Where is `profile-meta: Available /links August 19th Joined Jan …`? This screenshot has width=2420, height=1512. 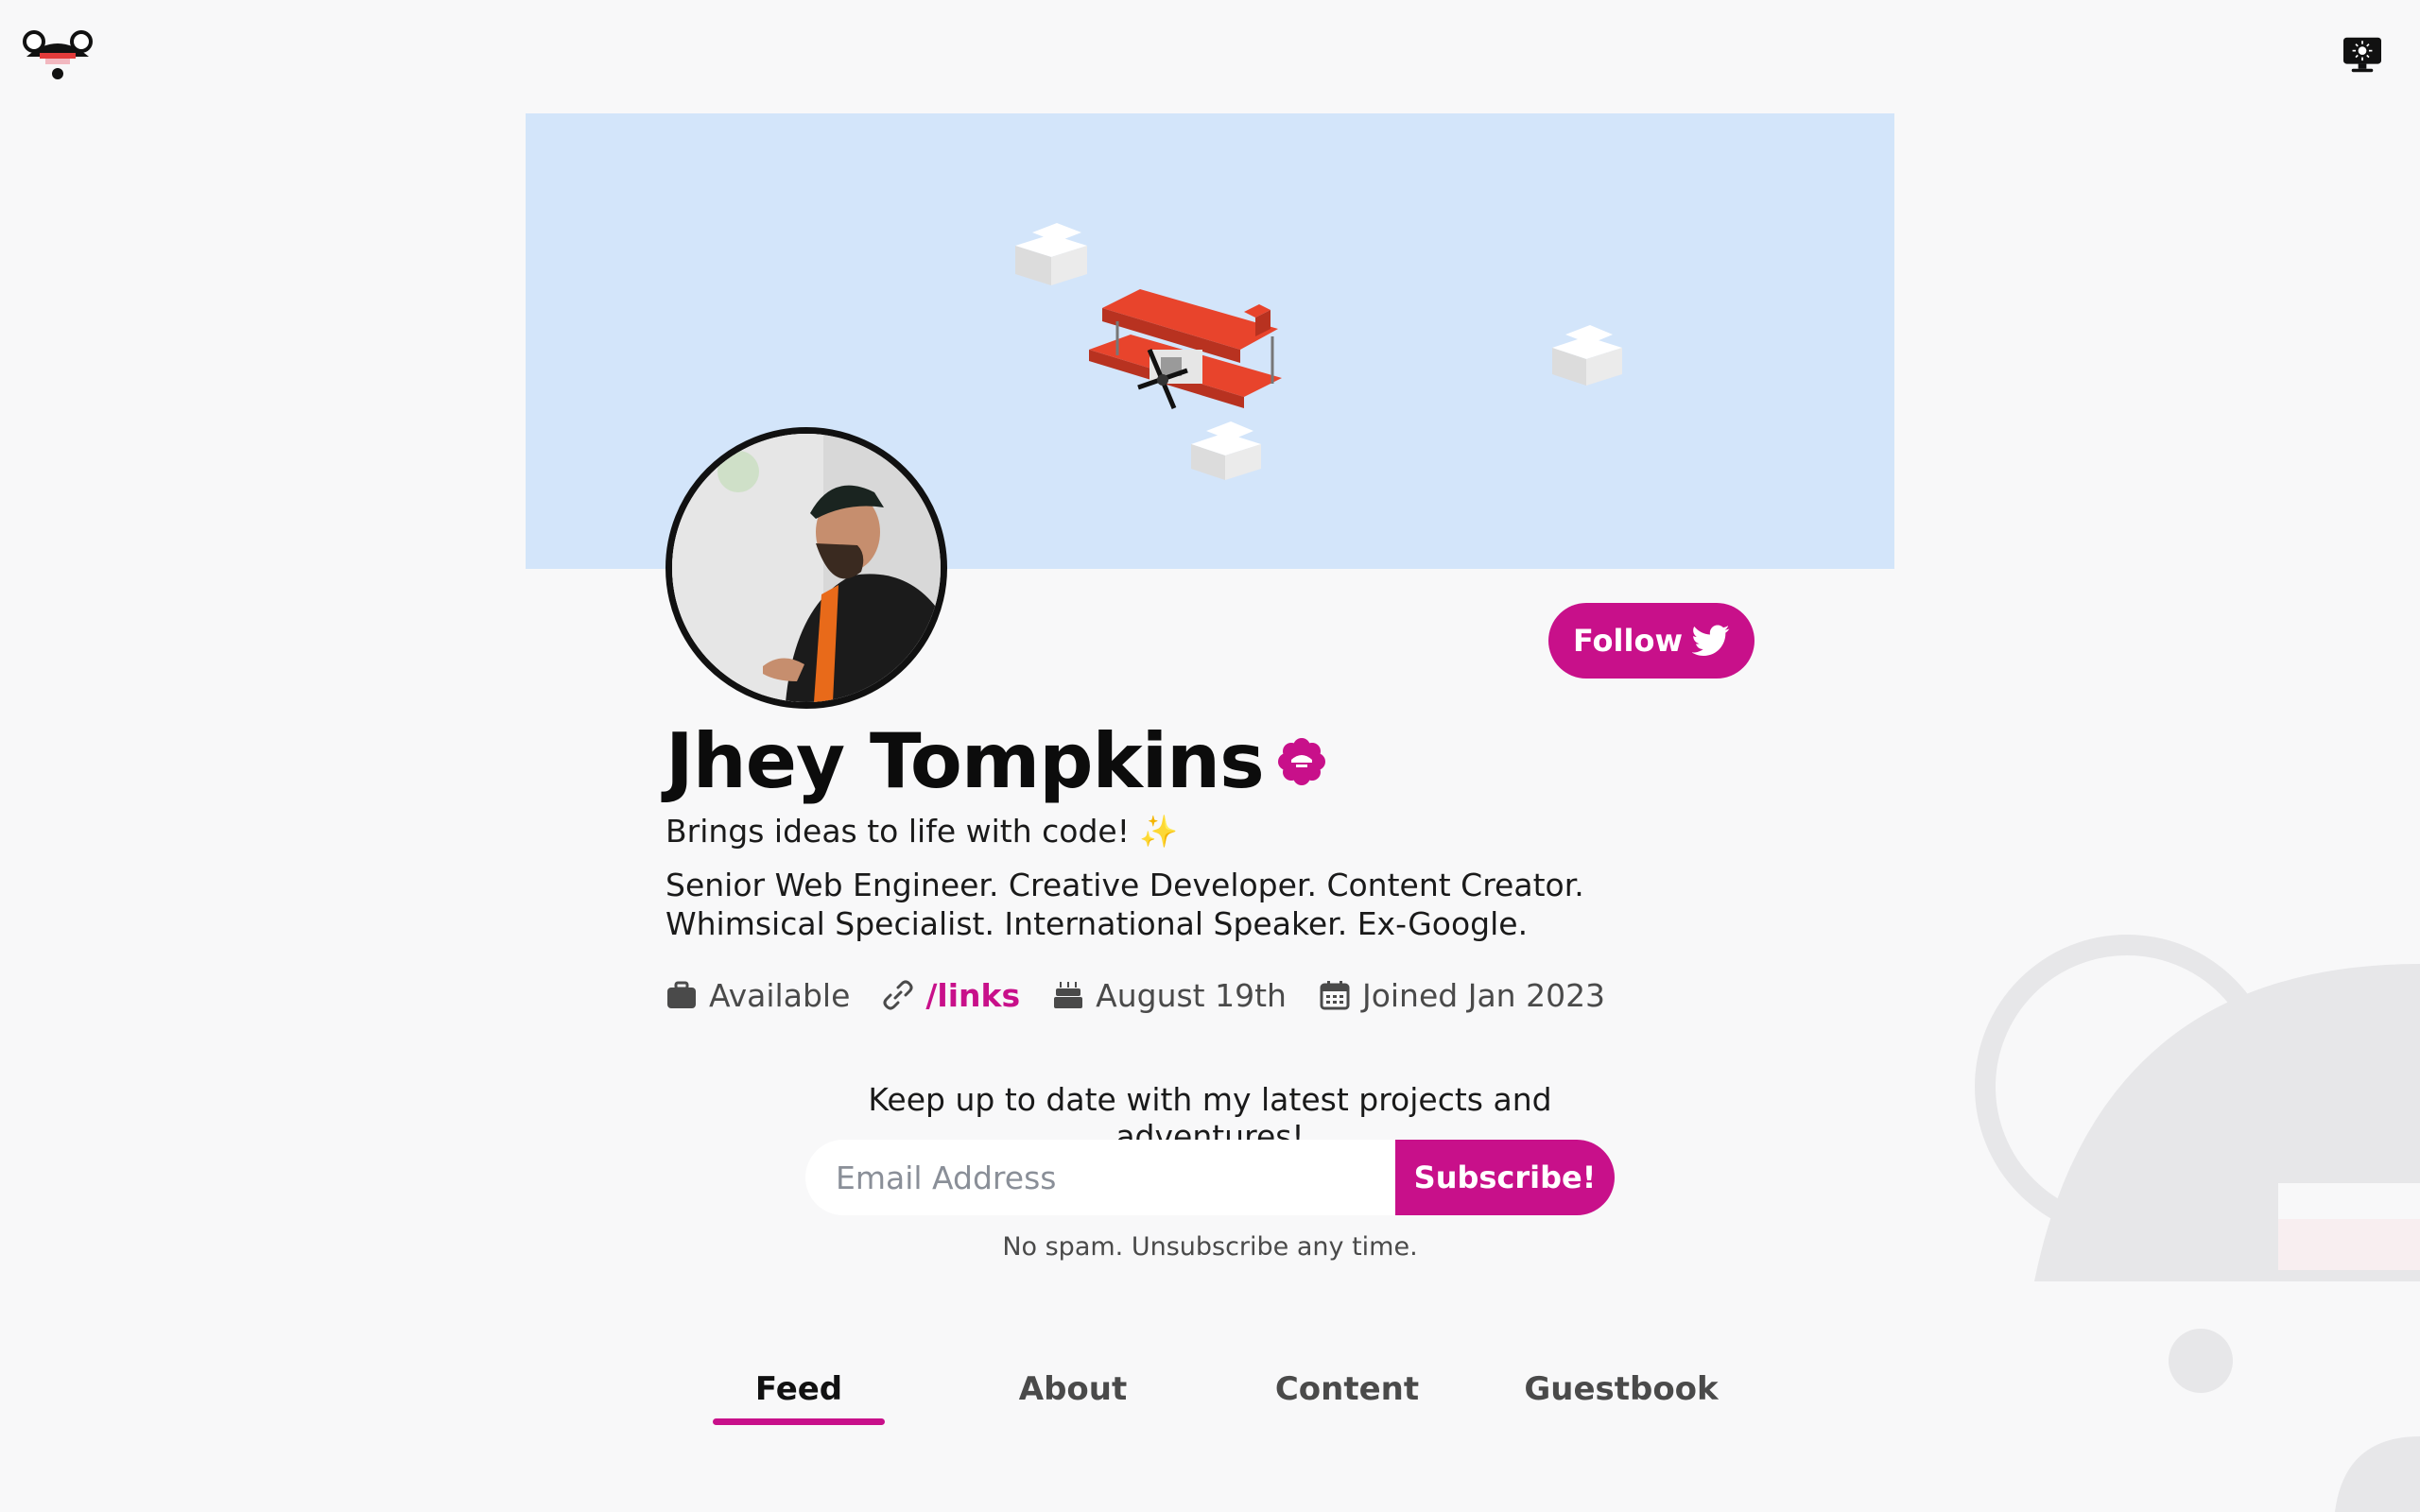 profile-meta: Available /links August 19th Joined Jan … is located at coordinates (1135, 995).